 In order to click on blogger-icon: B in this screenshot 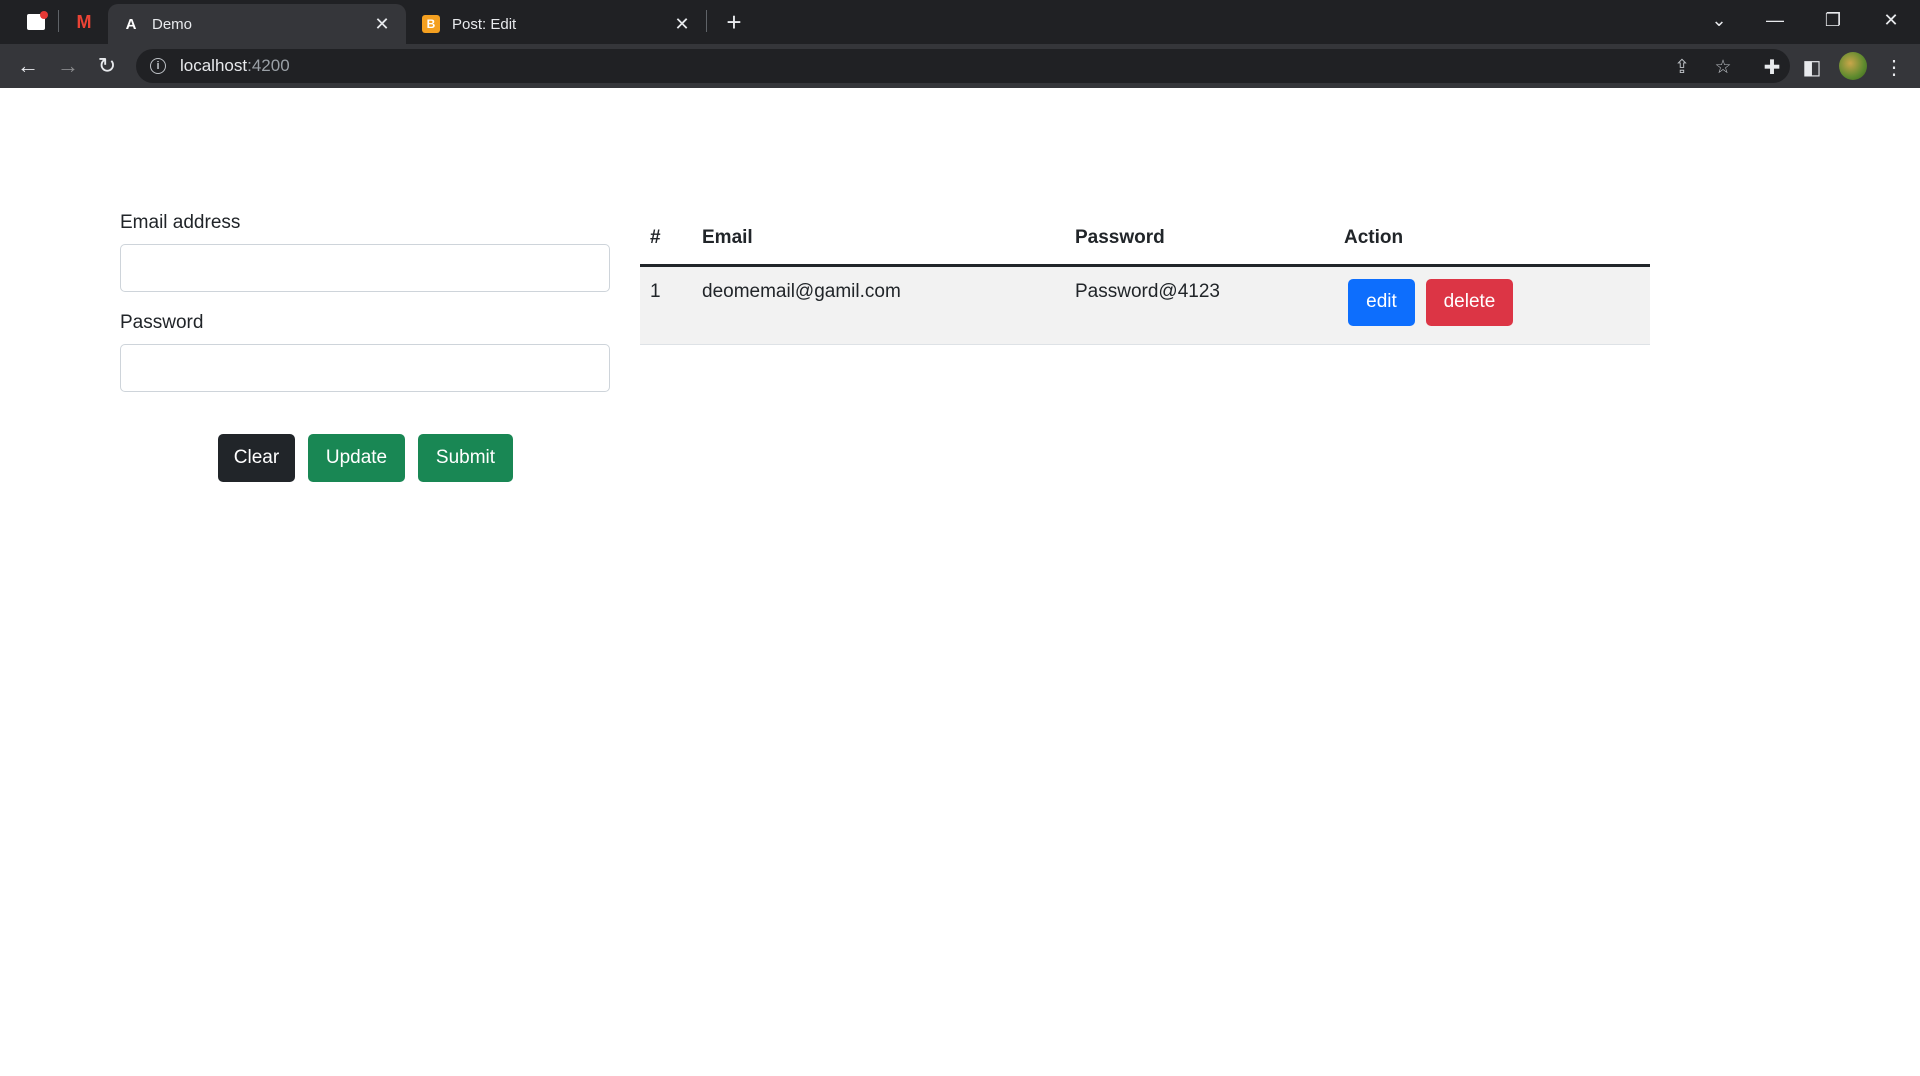, I will do `click(431, 24)`.